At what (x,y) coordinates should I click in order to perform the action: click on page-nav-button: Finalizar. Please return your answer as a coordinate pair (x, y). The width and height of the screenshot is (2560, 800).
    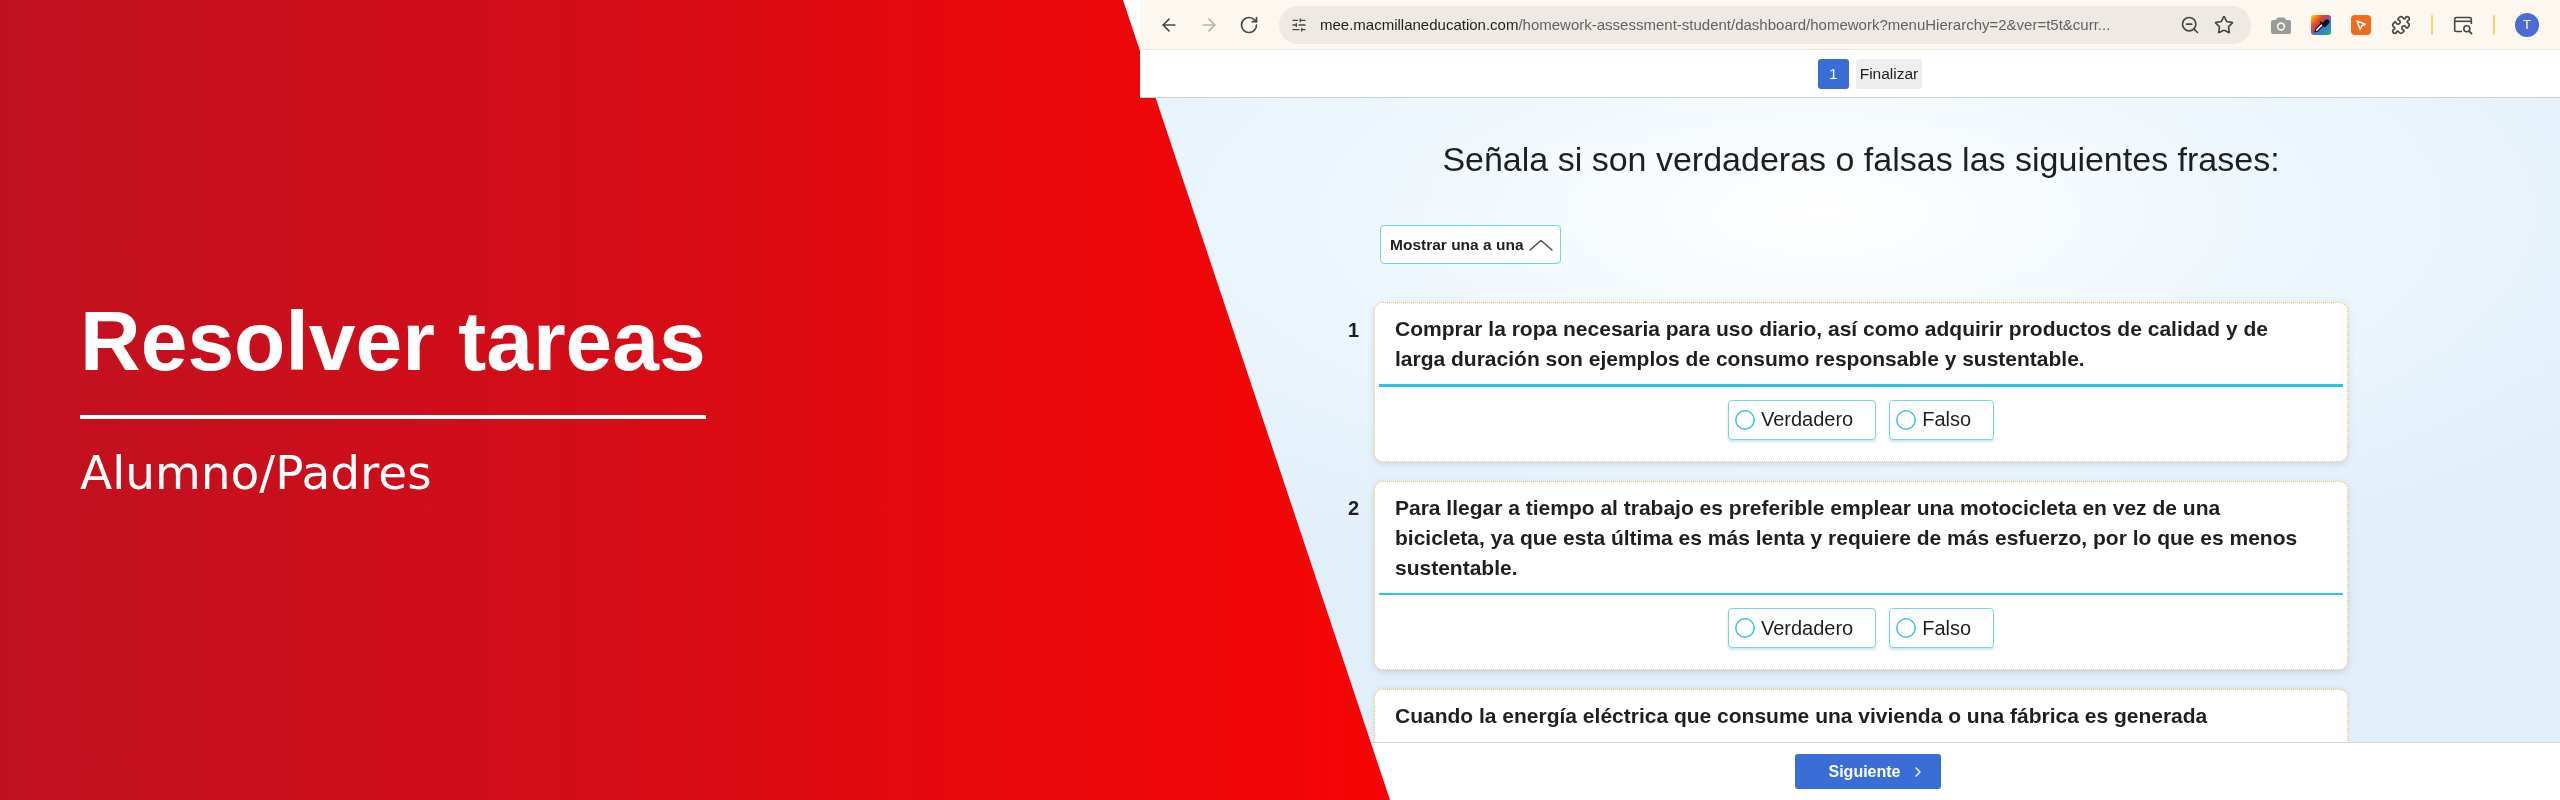
    Looking at the image, I should click on (1889, 73).